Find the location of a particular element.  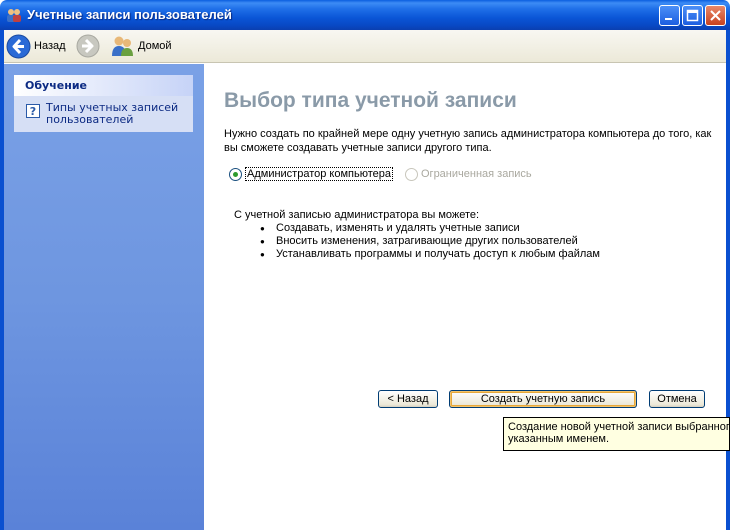

toolbar-home-label: Домой is located at coordinates (155, 46).